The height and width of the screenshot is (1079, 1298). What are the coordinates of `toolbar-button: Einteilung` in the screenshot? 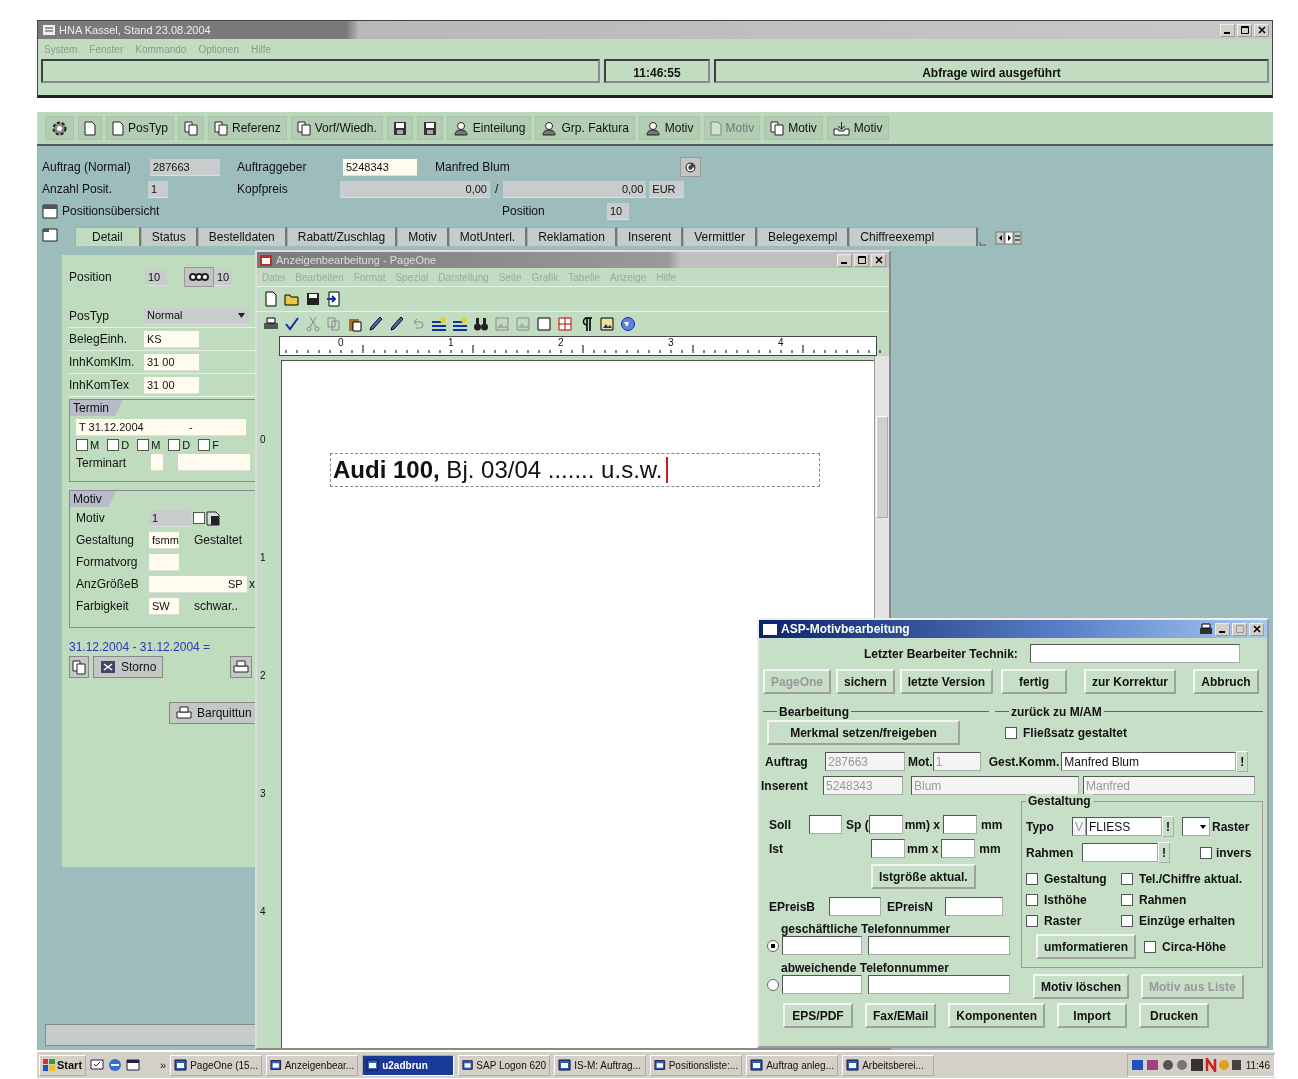 It's located at (489, 128).